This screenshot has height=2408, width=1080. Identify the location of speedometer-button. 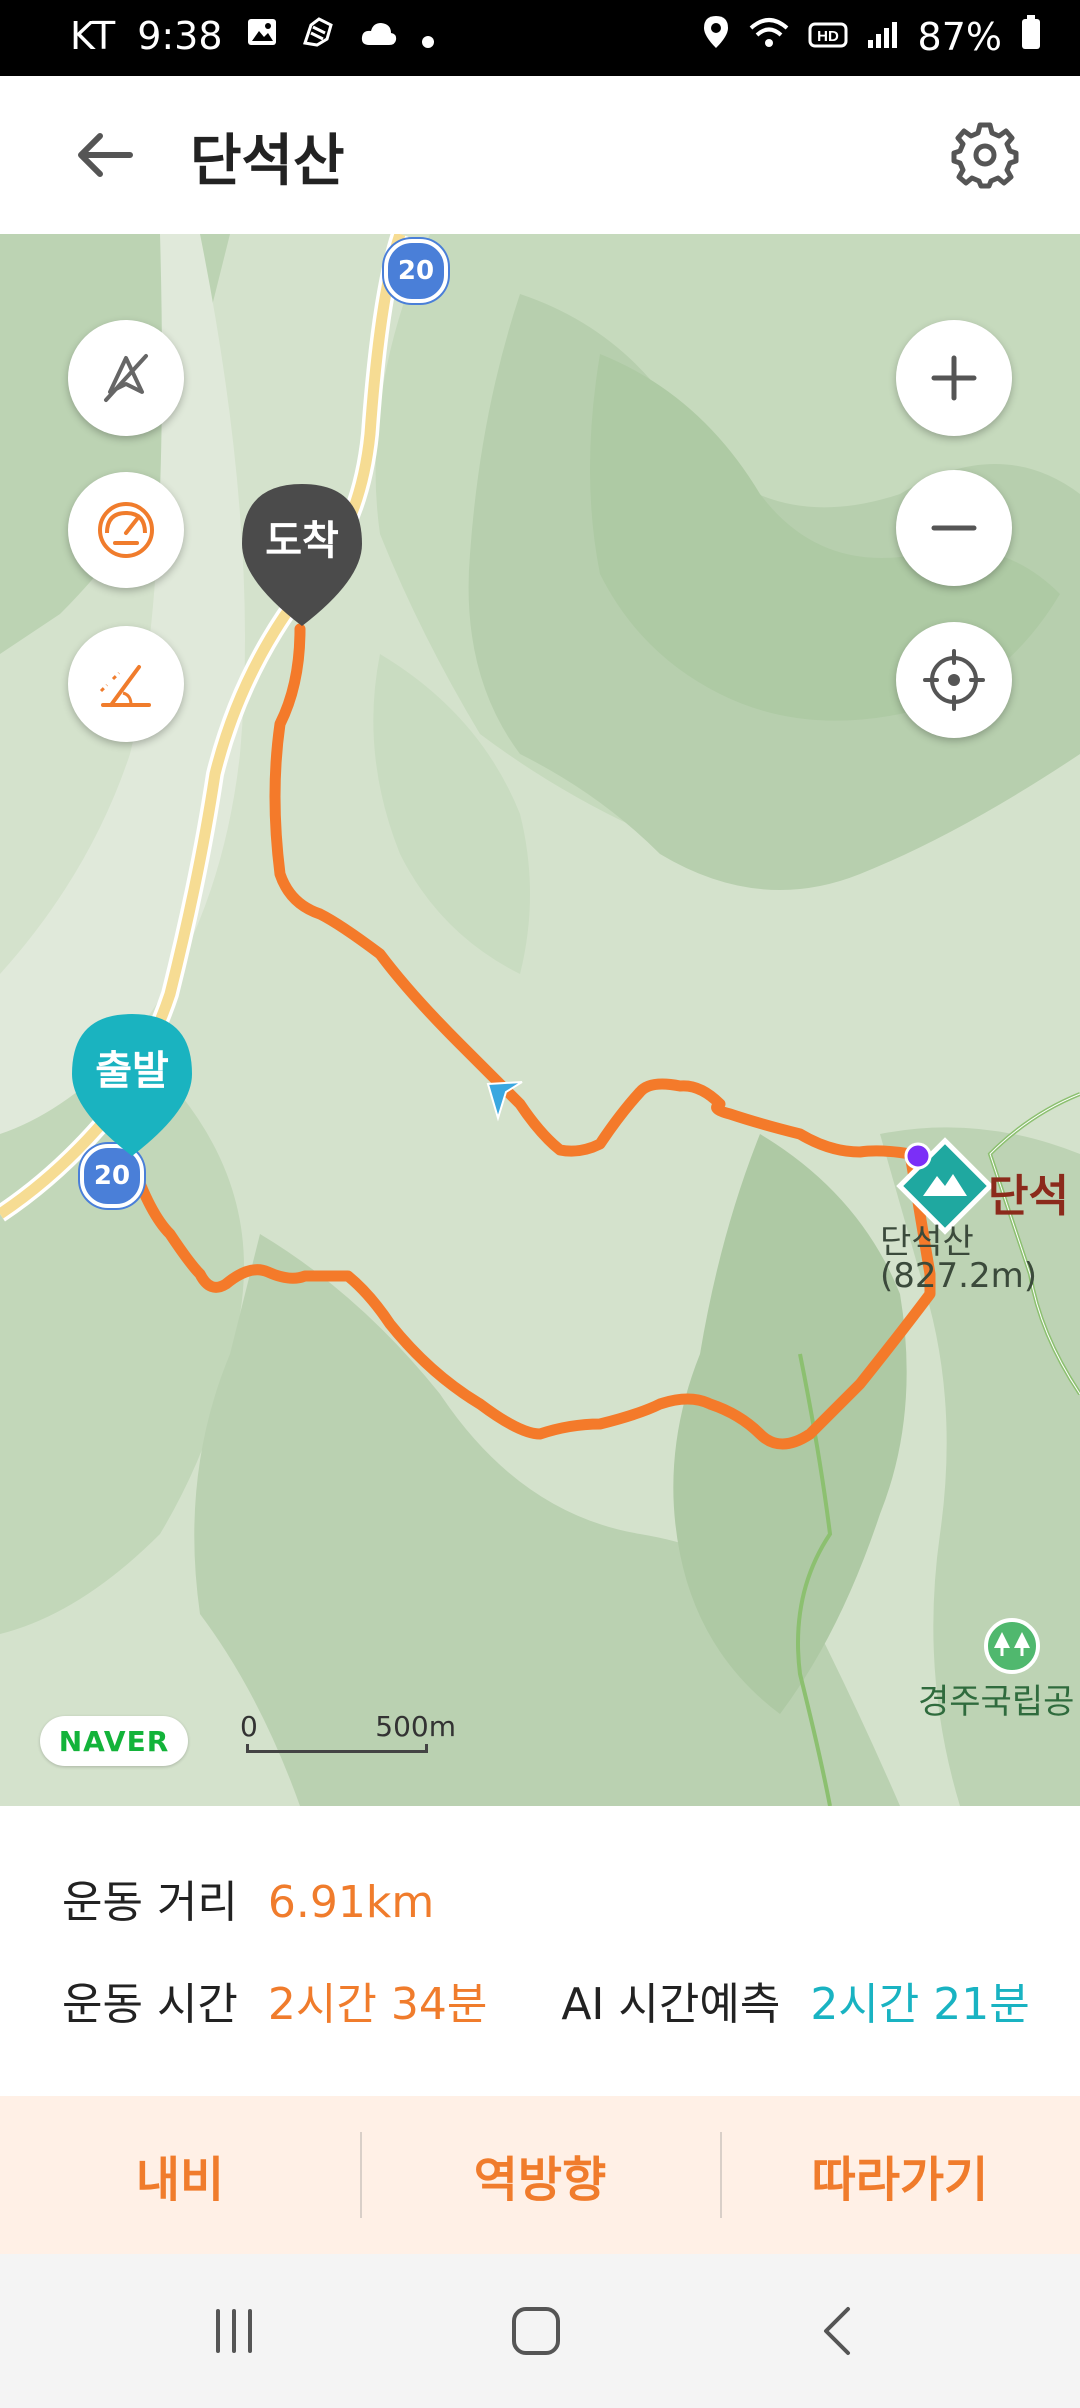
(126, 530).